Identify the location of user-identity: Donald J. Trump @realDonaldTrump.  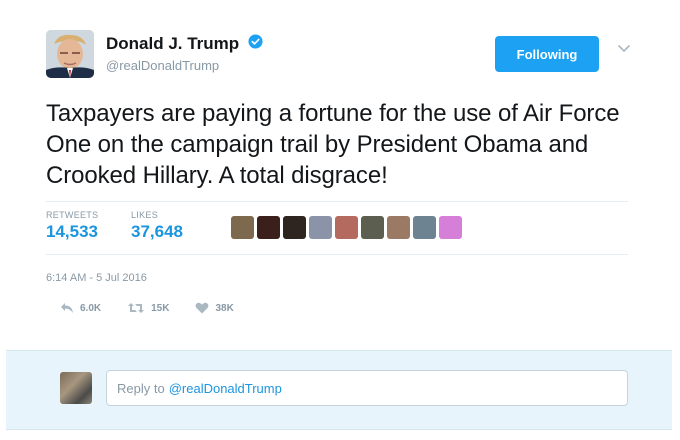
(184, 53).